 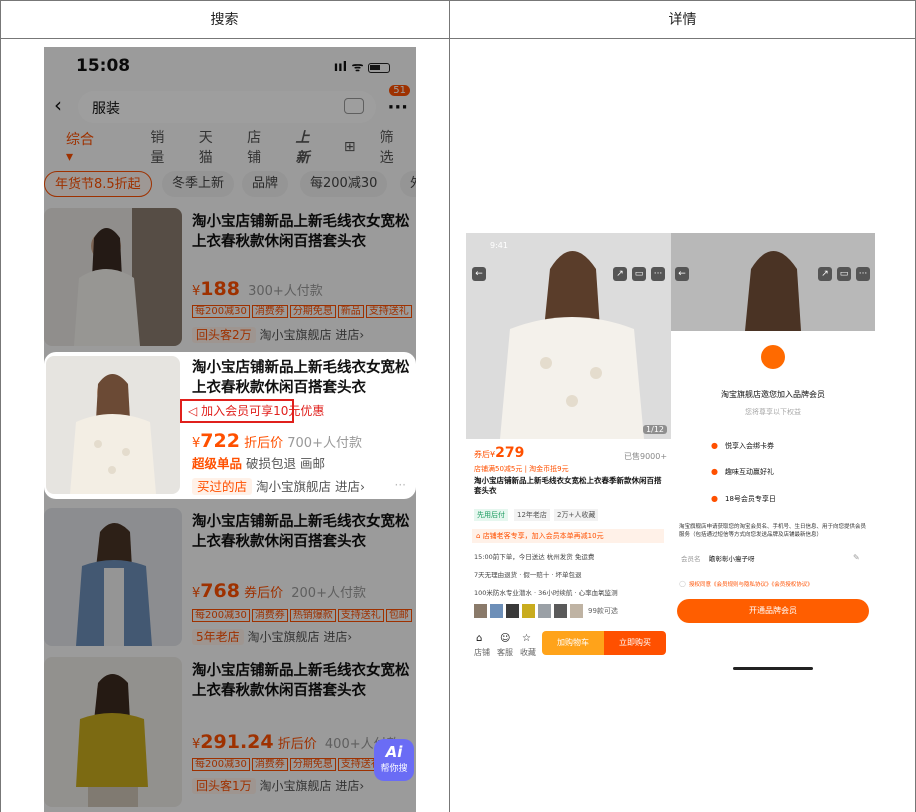 I want to click on member-notice: ⌂ 店铺老客专享，加入会员本单再减10元, so click(x=568, y=536).